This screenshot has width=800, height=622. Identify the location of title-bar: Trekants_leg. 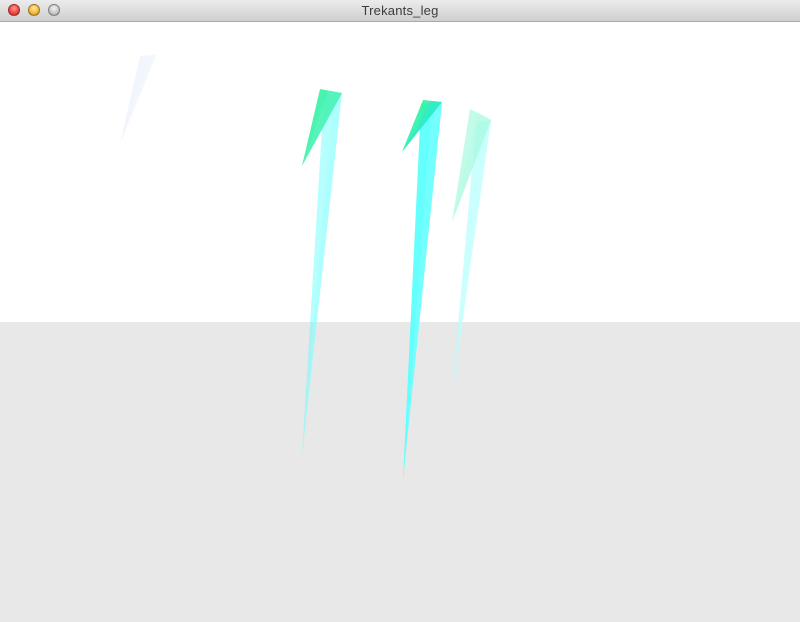
(400, 11).